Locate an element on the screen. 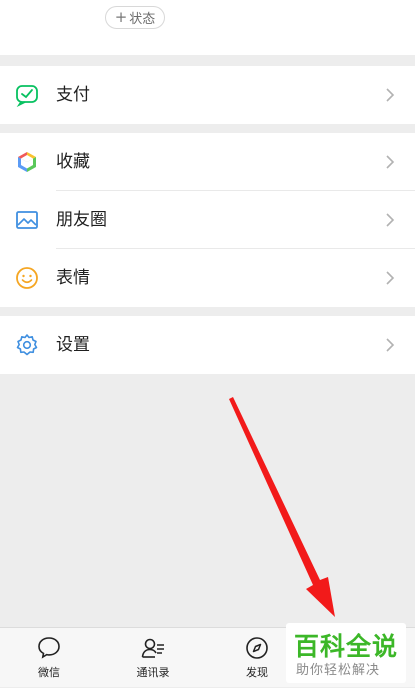  add-status-button: + 状态 is located at coordinates (135, 17).